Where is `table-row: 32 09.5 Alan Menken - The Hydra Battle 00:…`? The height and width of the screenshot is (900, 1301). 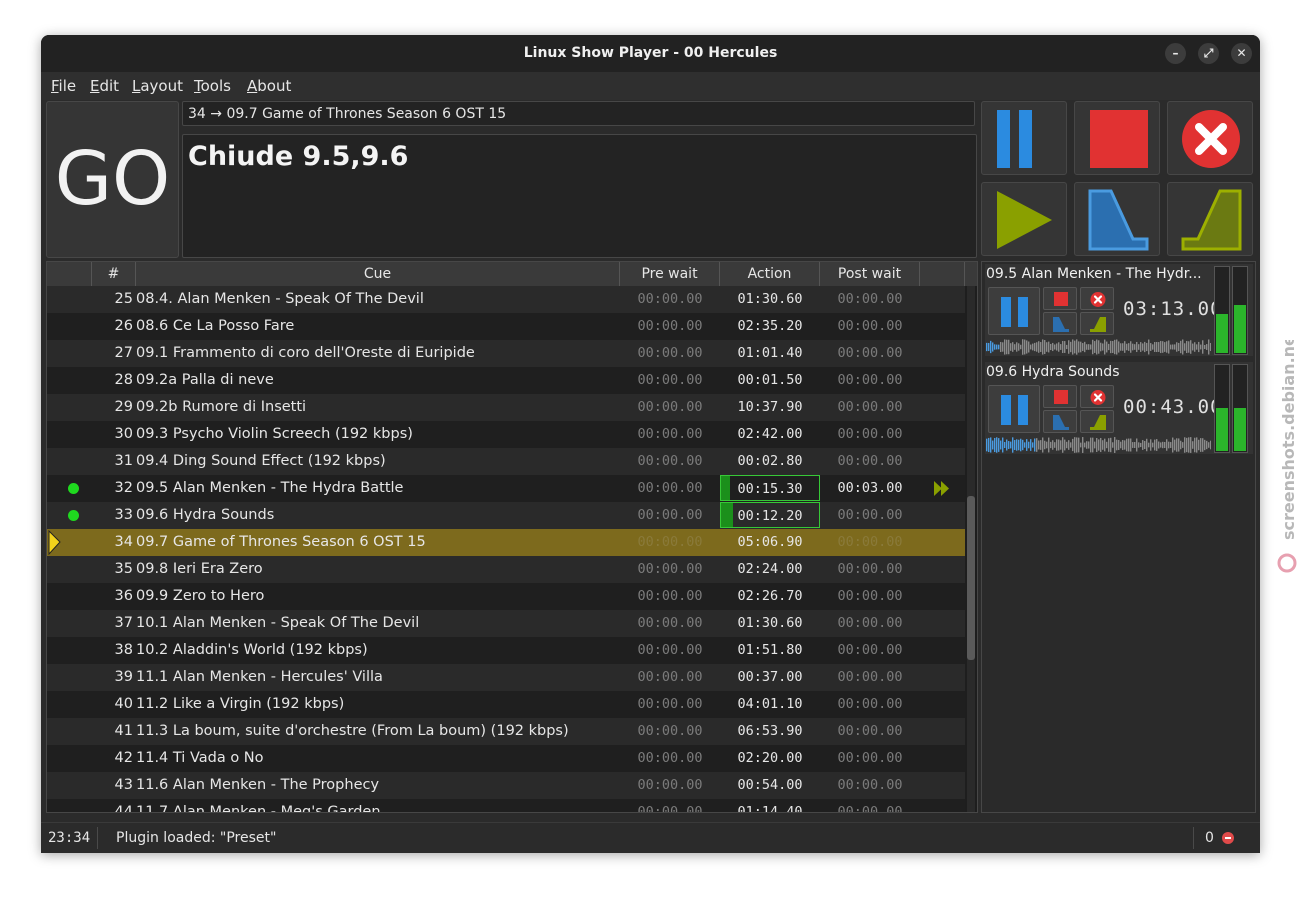
table-row: 32 09.5 Alan Menken - The Hydra Battle 00:… is located at coordinates (506, 488).